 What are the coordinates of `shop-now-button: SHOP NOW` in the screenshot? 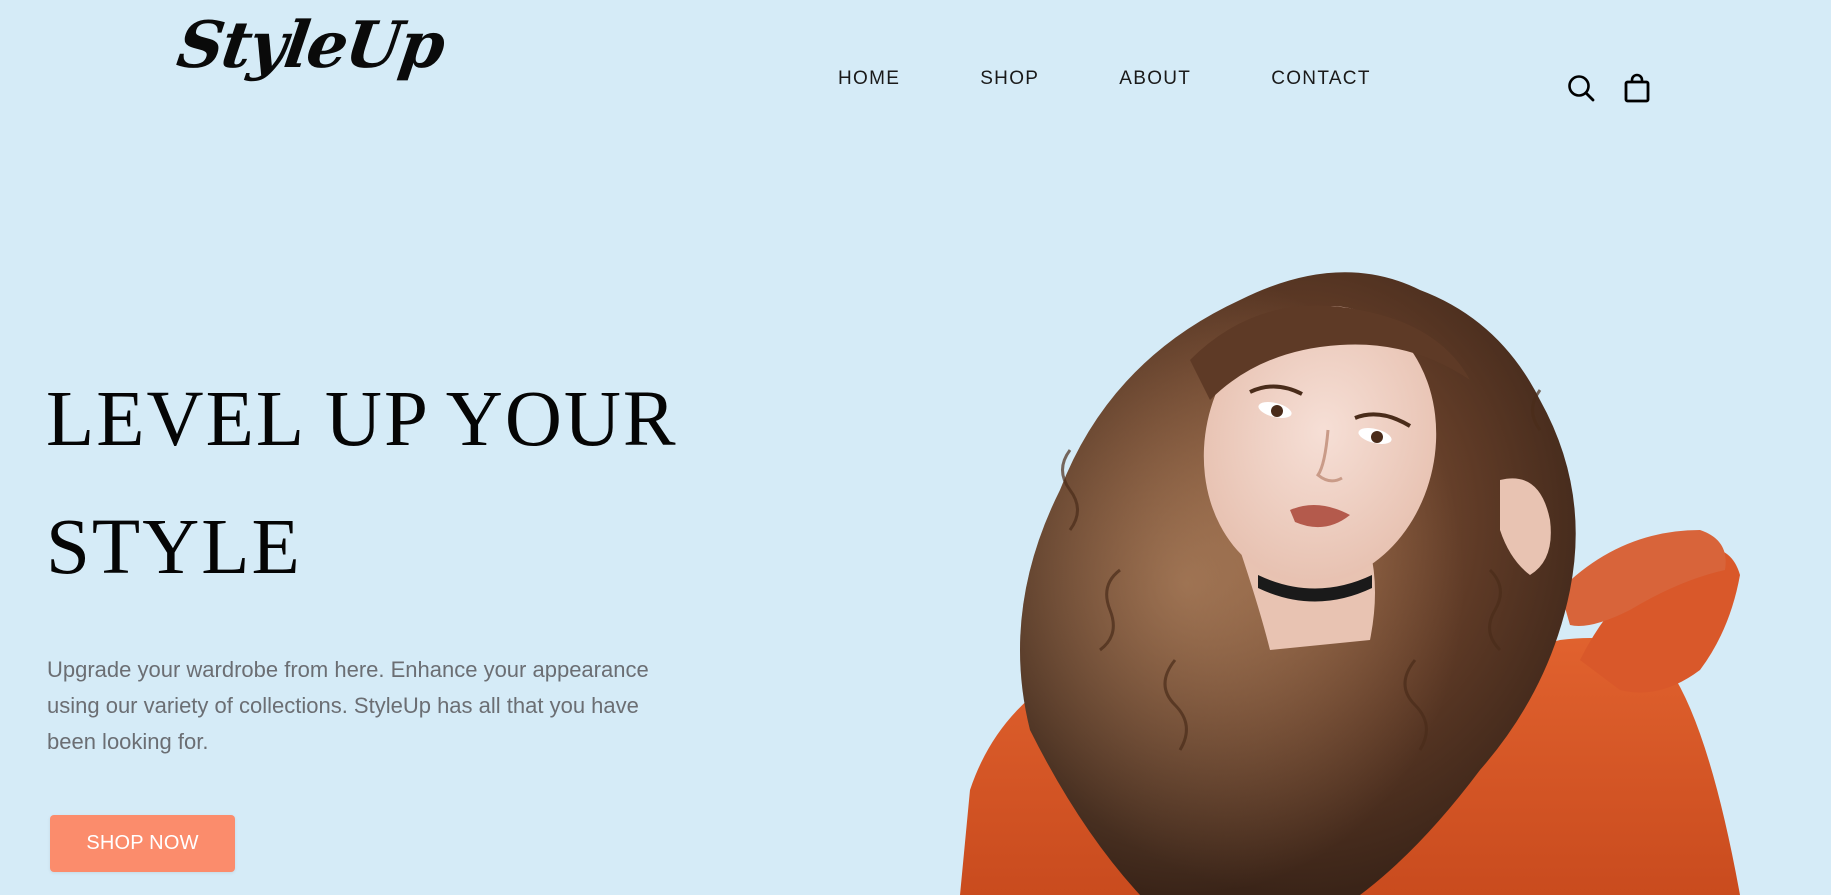 It's located at (142, 843).